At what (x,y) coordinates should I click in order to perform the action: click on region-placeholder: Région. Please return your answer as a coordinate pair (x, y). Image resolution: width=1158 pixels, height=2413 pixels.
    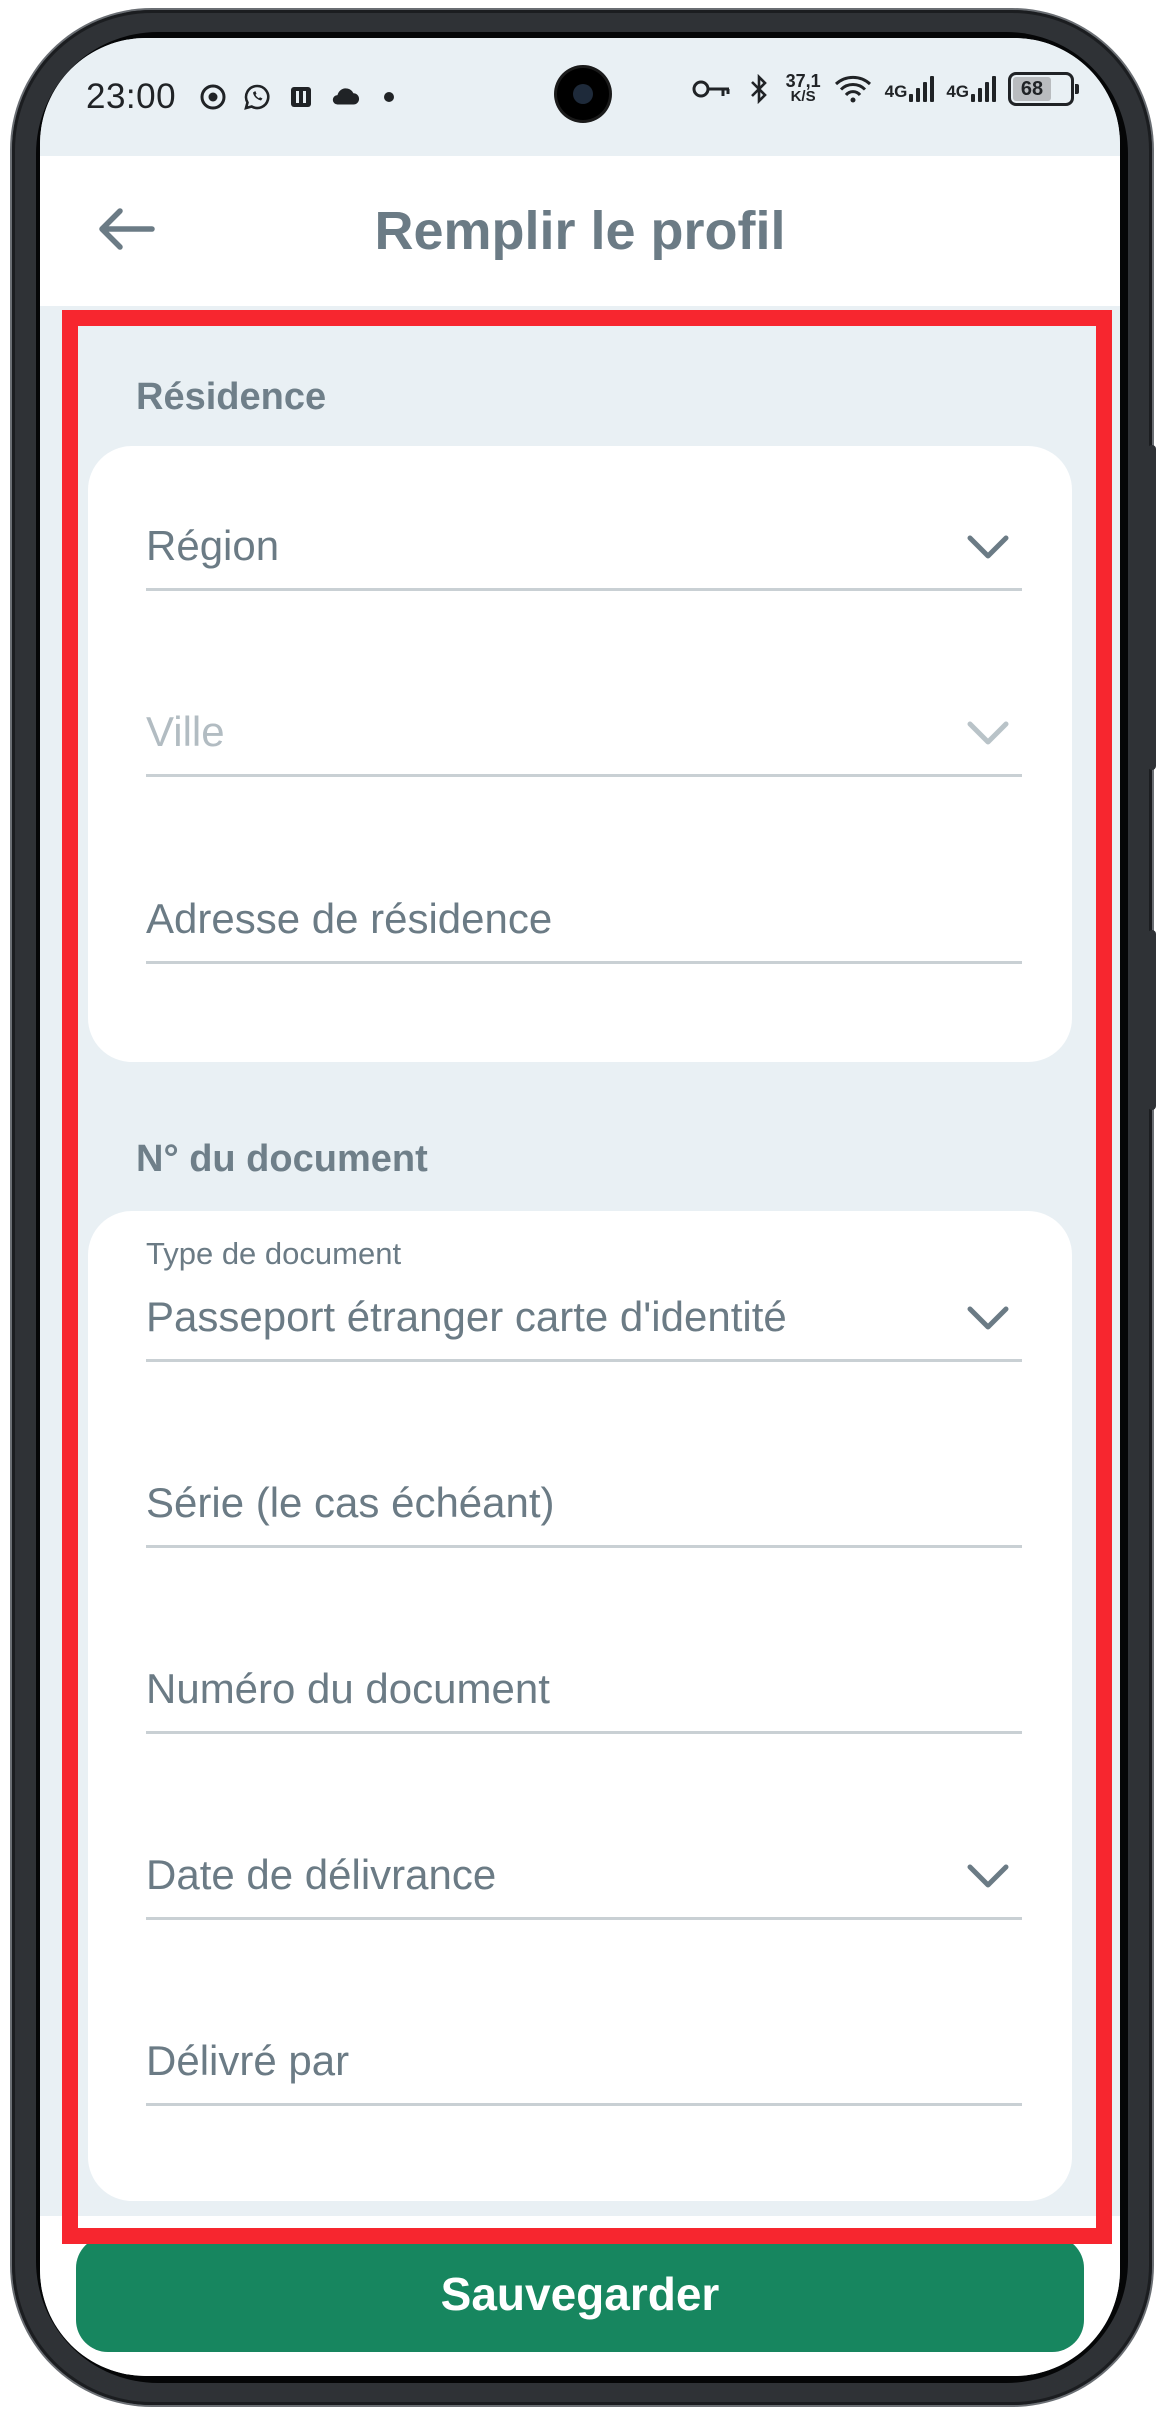
    Looking at the image, I should click on (213, 545).